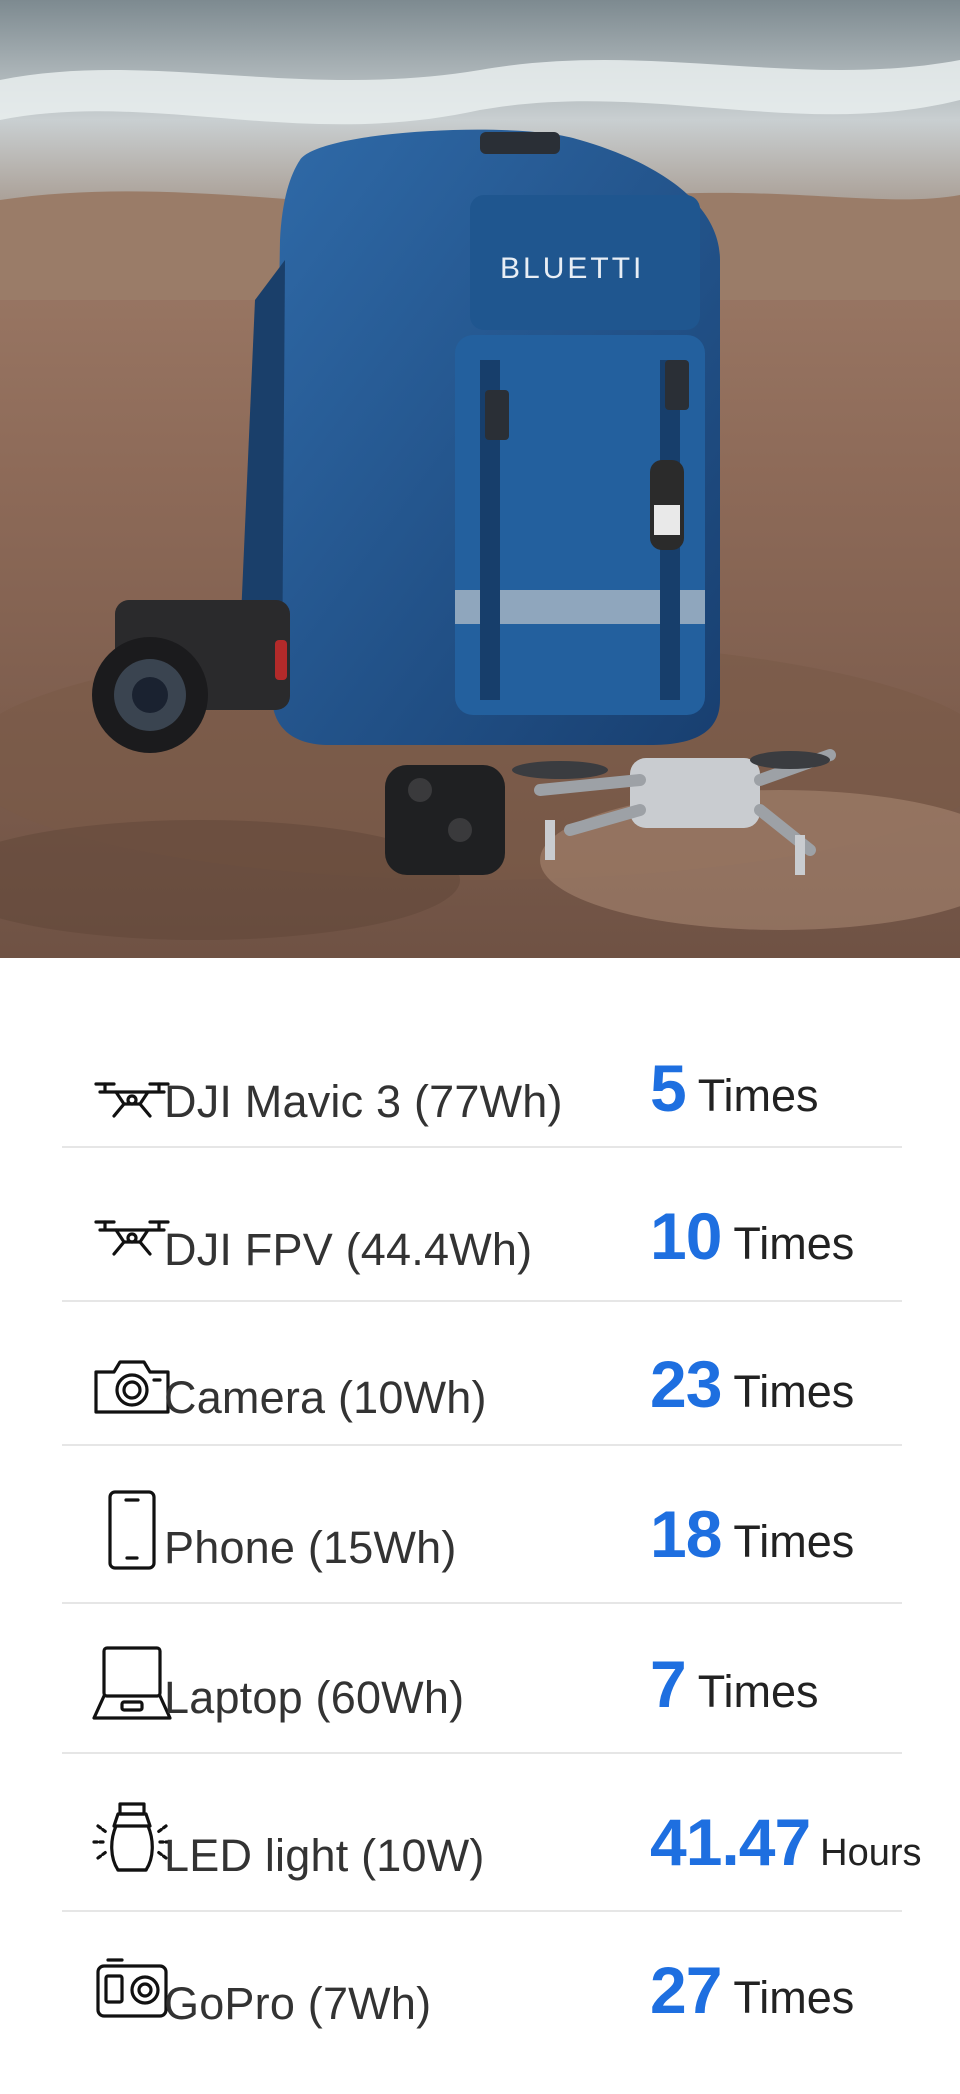 This screenshot has height=2094, width=960. I want to click on backpack: BLUETTI, so click(480, 437).